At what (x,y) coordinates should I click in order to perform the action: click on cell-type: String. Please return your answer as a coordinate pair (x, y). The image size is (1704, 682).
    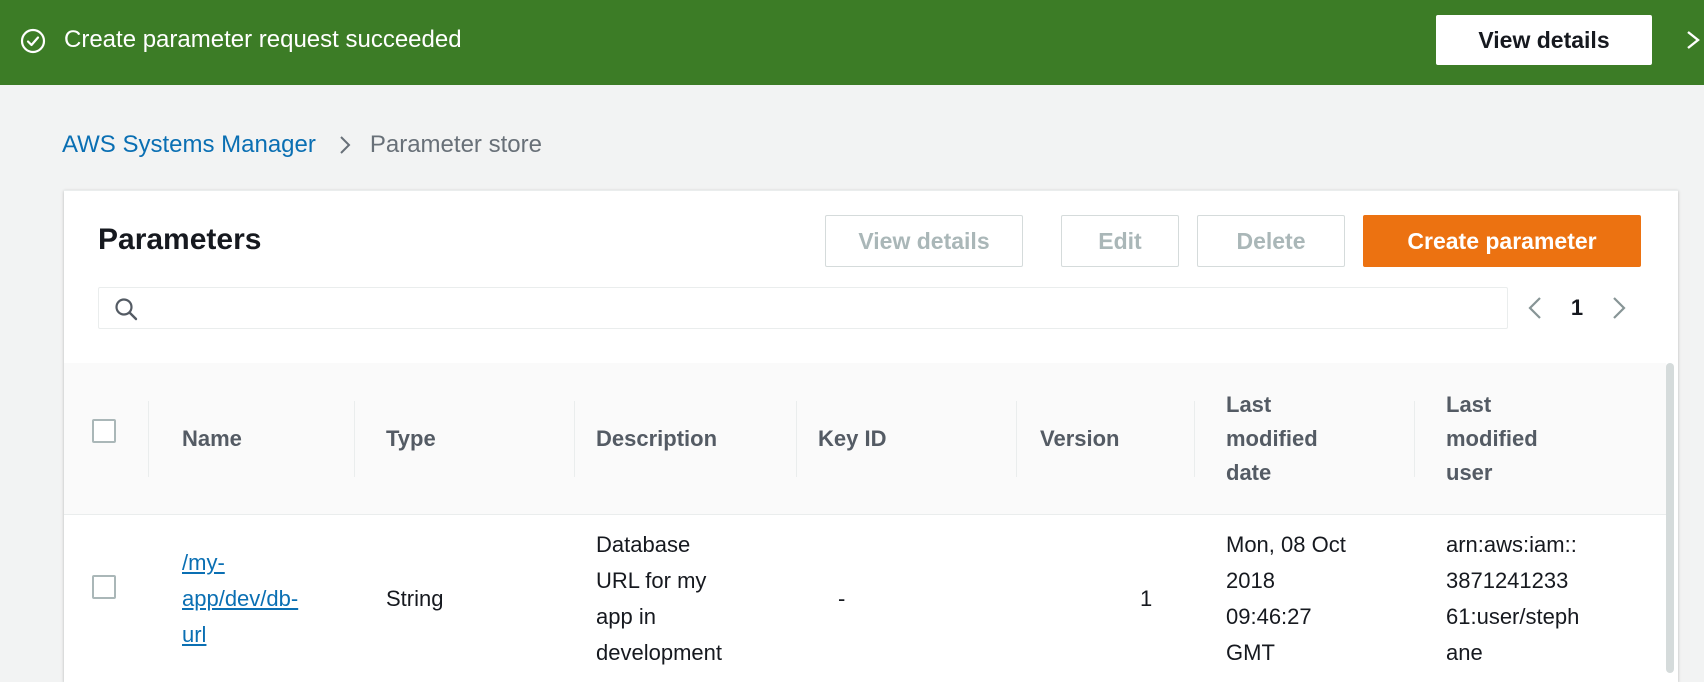
    Looking at the image, I should click on (415, 598).